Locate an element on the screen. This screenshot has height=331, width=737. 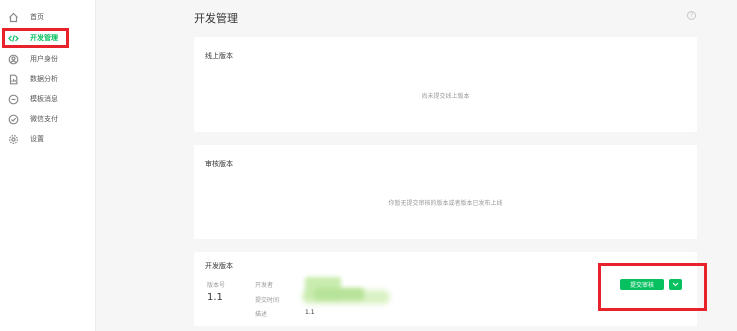
sidebar-item-label: 用户身份 is located at coordinates (44, 59).